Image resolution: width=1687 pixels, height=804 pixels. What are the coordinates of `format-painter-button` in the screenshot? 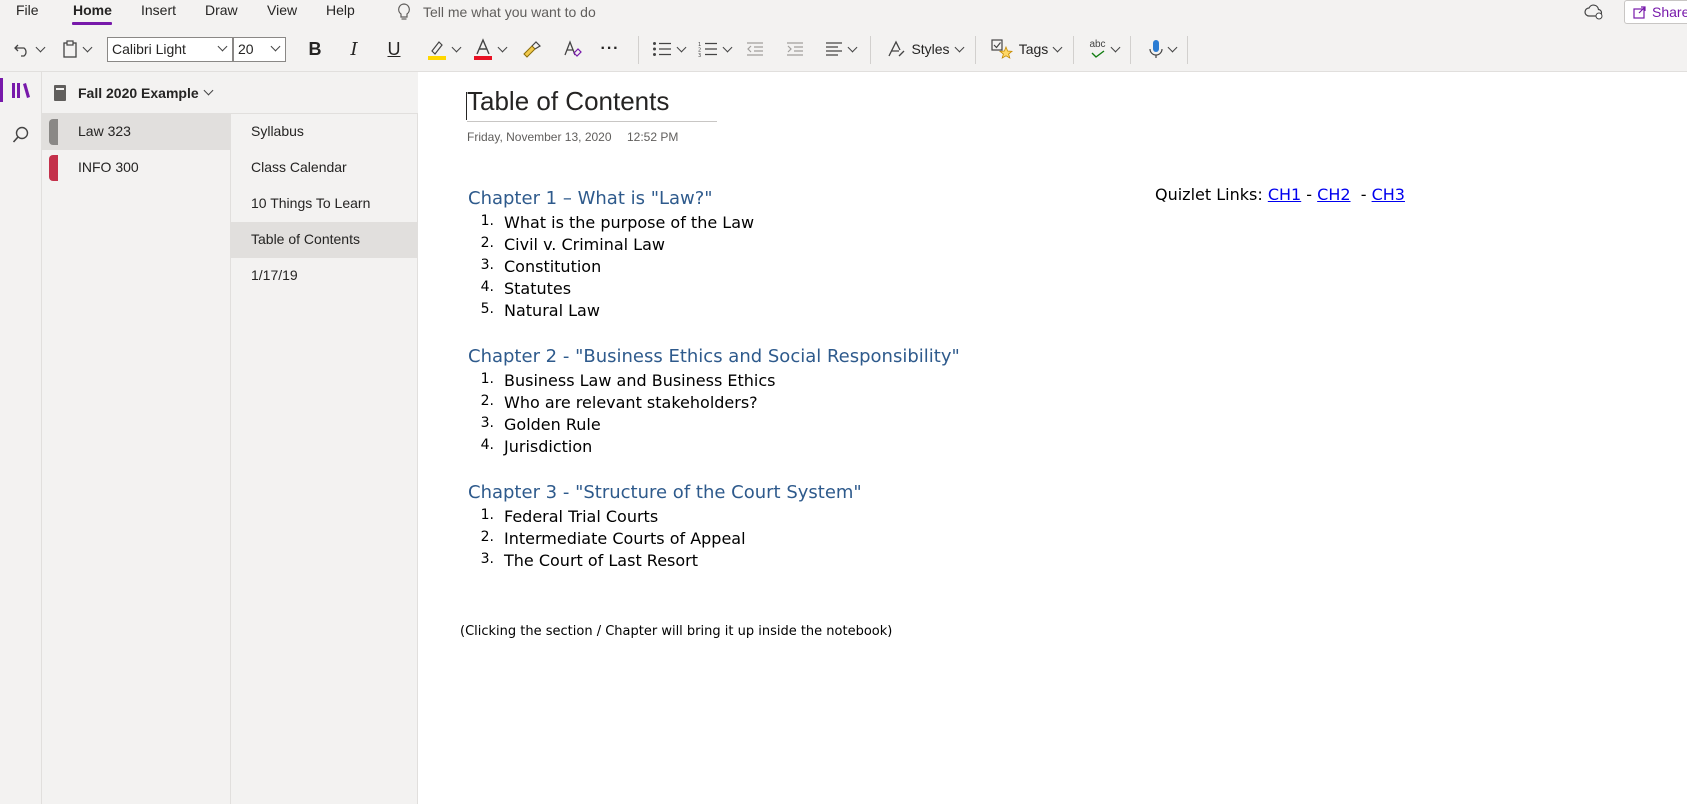 It's located at (532, 49).